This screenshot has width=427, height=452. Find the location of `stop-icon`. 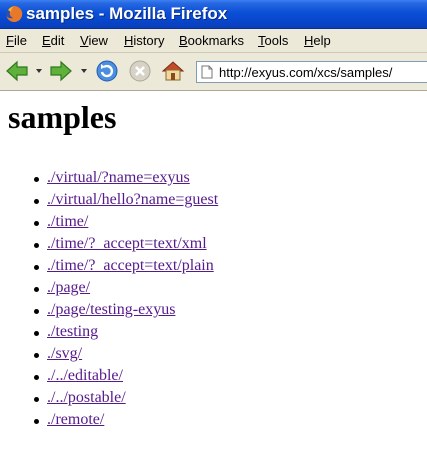

stop-icon is located at coordinates (140, 71).